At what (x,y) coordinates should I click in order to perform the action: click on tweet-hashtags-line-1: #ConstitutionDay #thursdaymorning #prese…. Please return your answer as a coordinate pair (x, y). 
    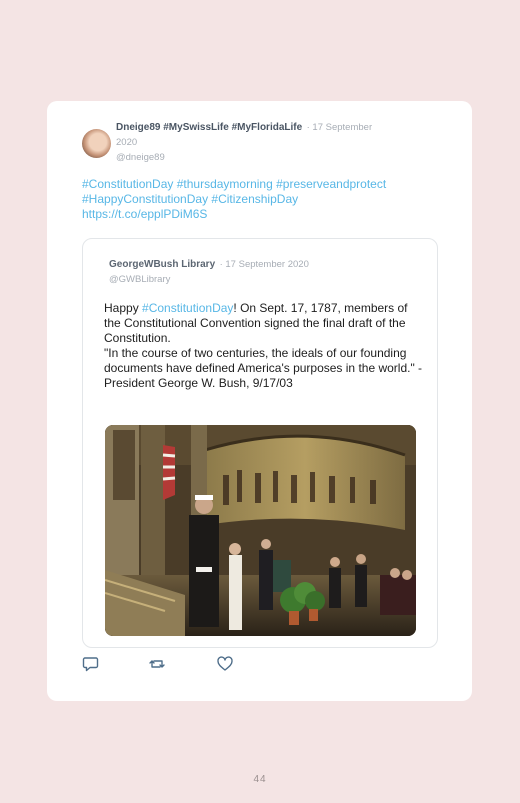
    Looking at the image, I should click on (257, 184).